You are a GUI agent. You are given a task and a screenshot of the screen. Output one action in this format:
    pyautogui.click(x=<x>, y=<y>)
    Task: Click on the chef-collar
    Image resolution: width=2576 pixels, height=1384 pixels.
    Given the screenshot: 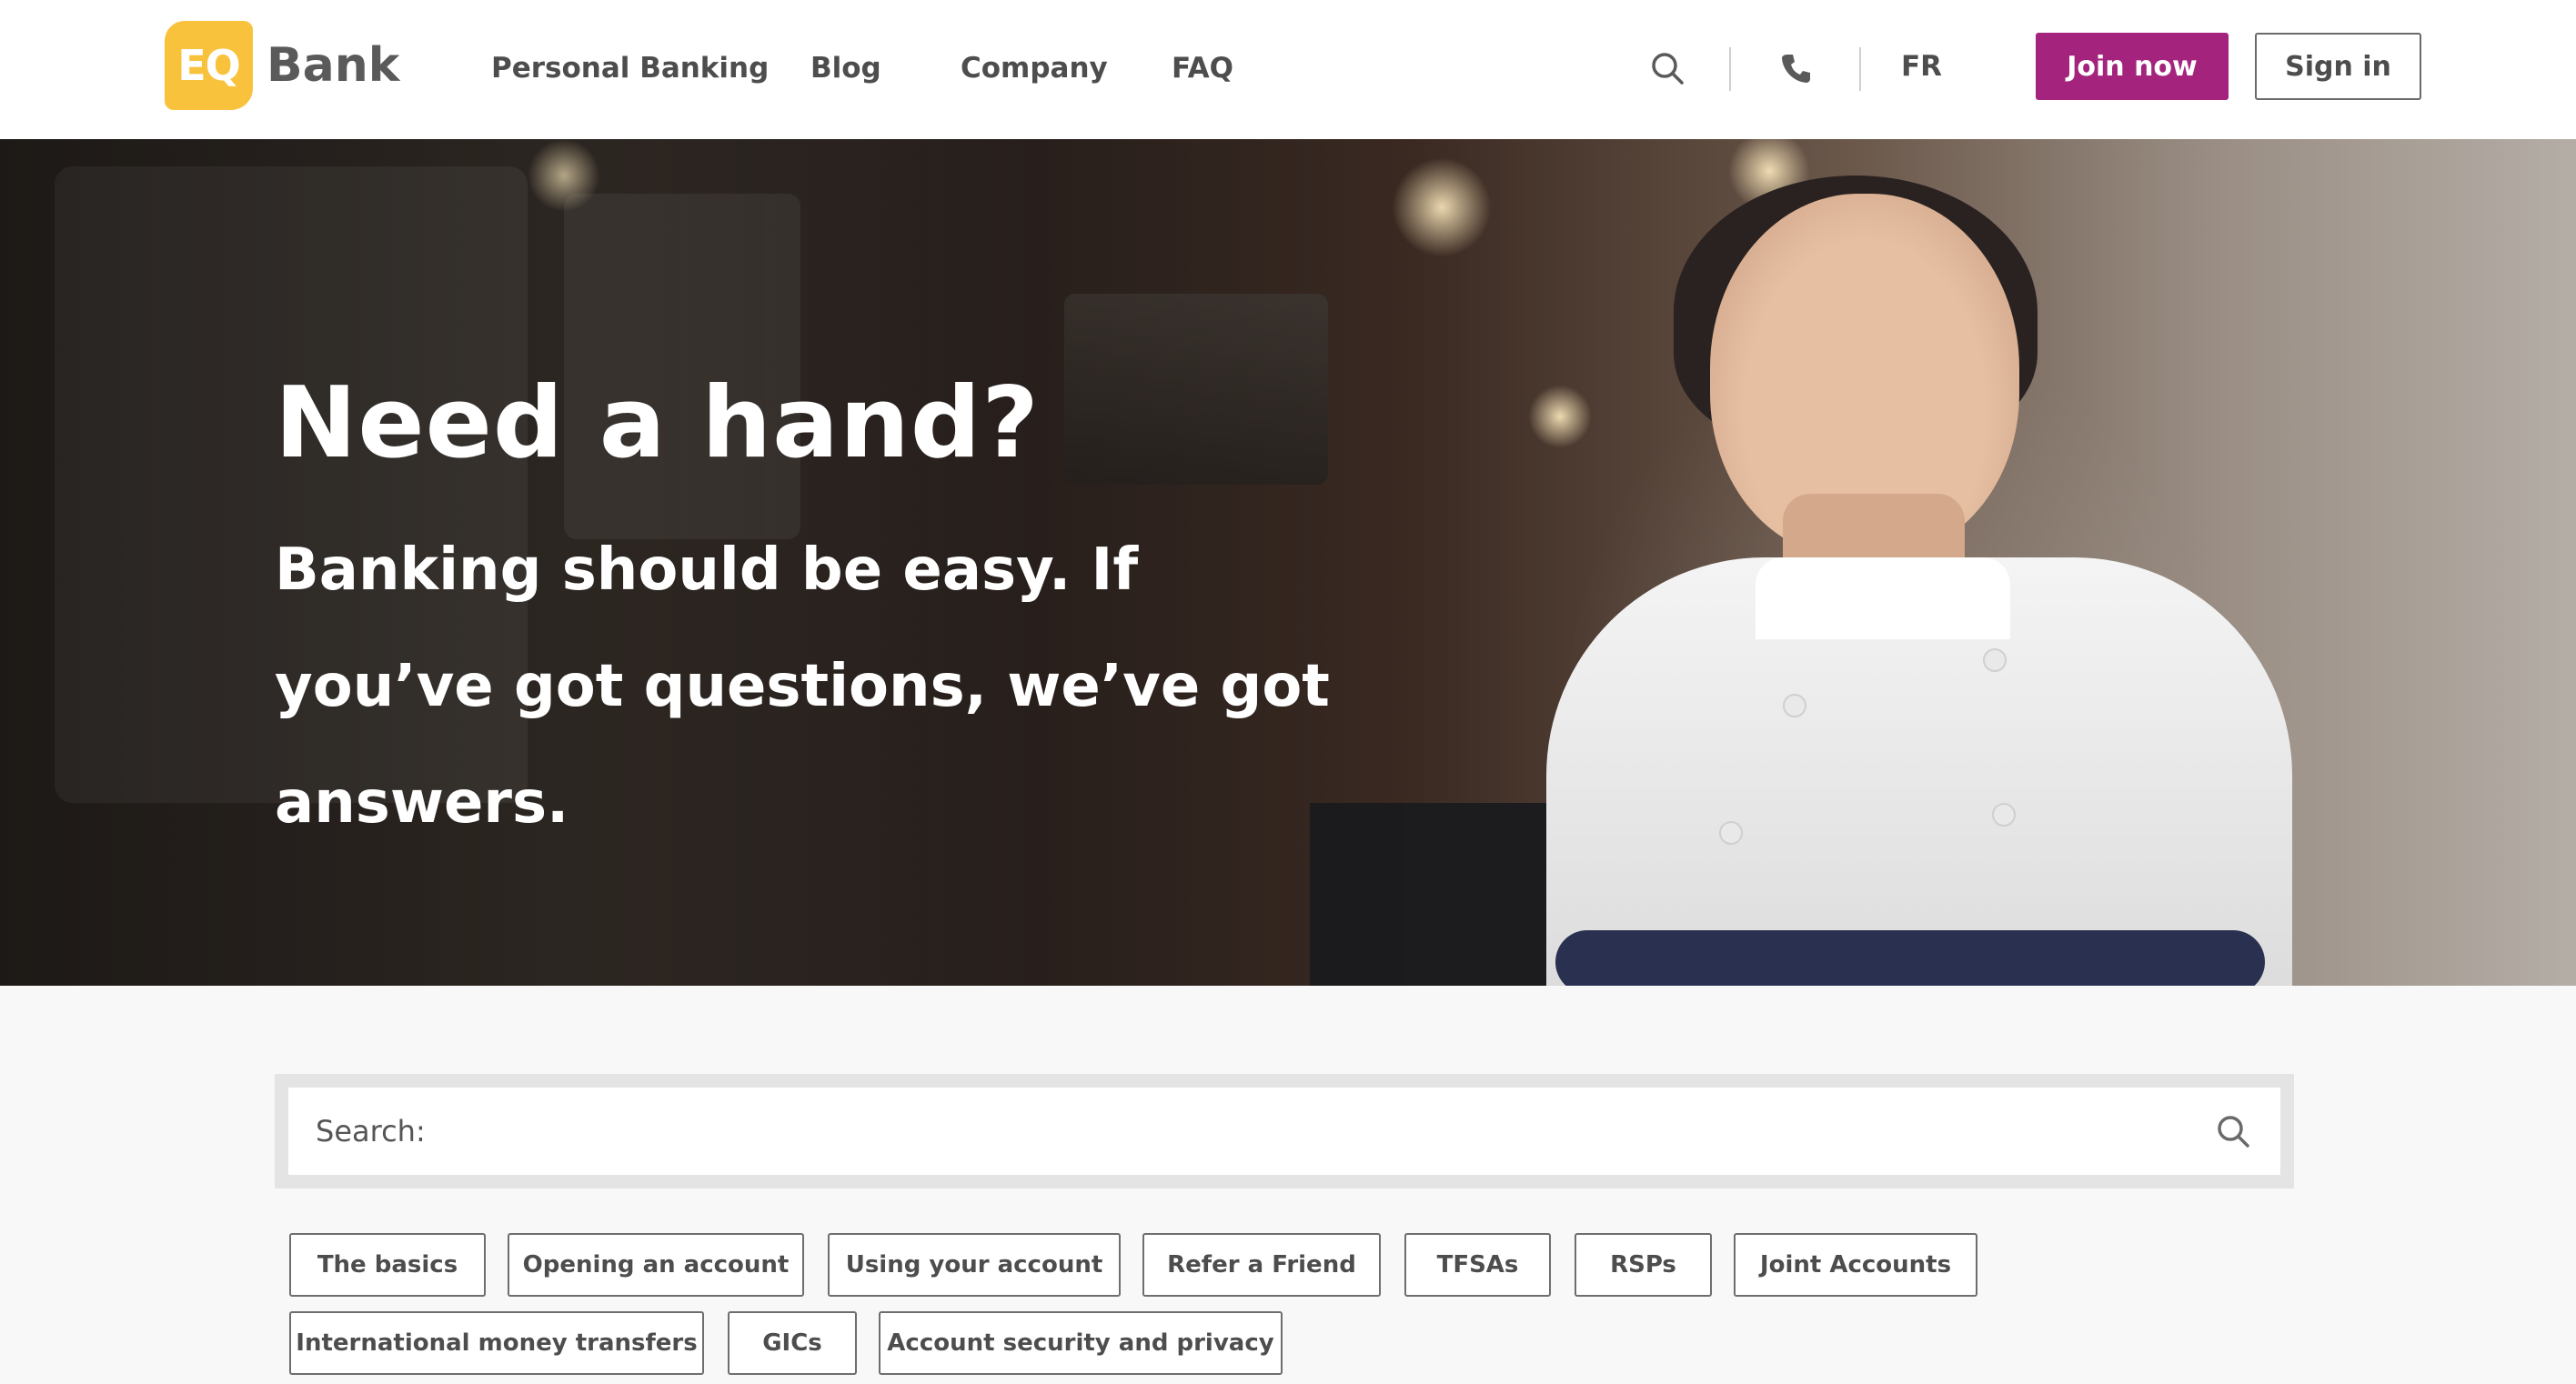 What is the action you would take?
    pyautogui.click(x=1883, y=598)
    